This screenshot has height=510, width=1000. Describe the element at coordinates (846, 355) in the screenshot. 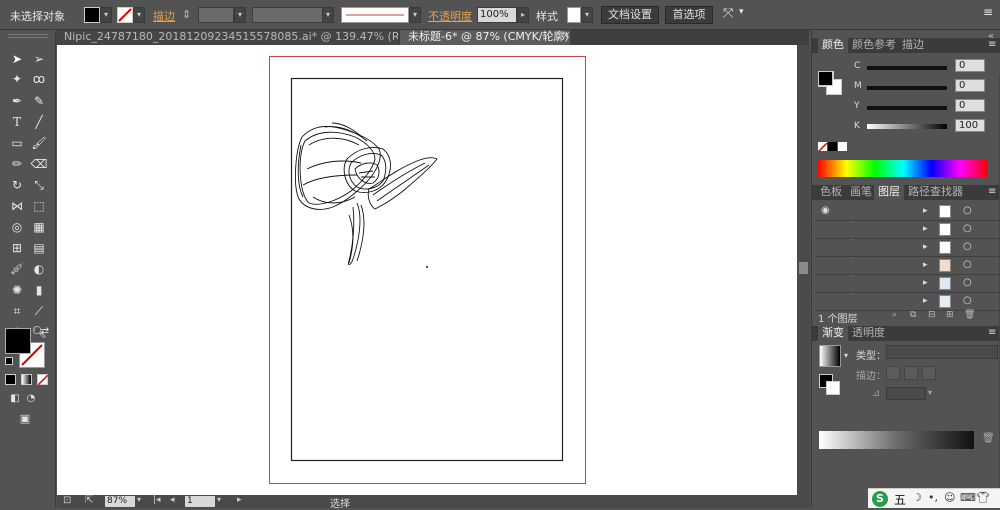

I see `gradient-preview-dropdown-icon: ▾` at that location.